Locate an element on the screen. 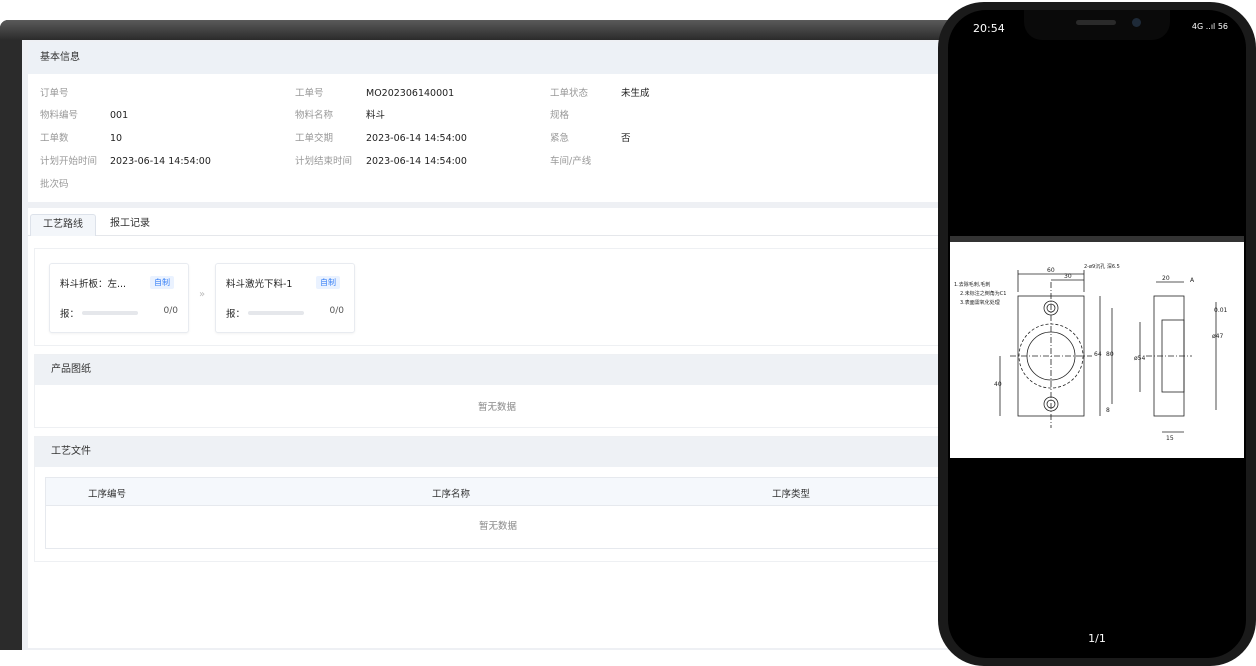 This screenshot has width=1256, height=666. field-label: 工单状态 is located at coordinates (569, 93).